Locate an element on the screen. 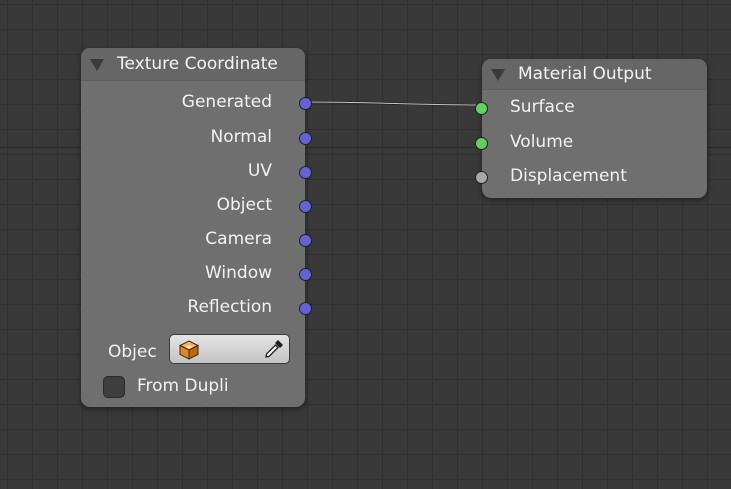 This screenshot has width=731, height=489. socket-label: Displacement is located at coordinates (568, 176).